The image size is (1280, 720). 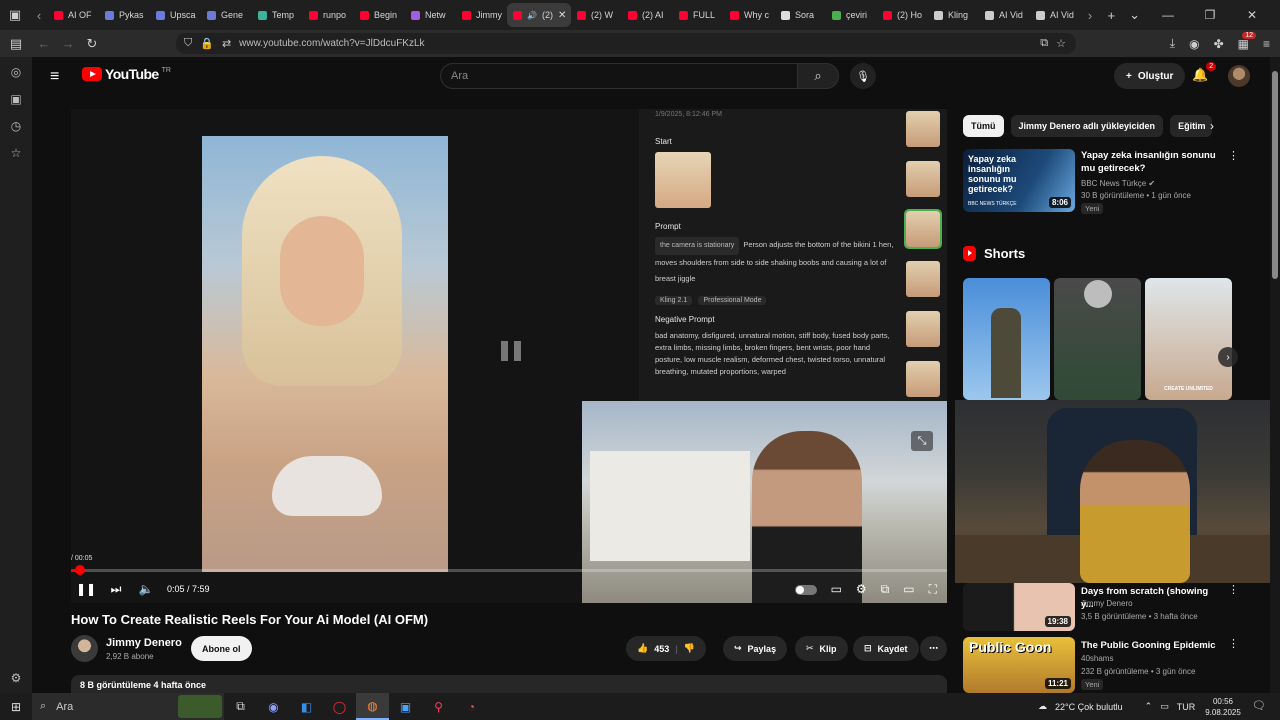 What do you see at coordinates (277, 15) in the screenshot?
I see `browser-tab: Temp` at bounding box center [277, 15].